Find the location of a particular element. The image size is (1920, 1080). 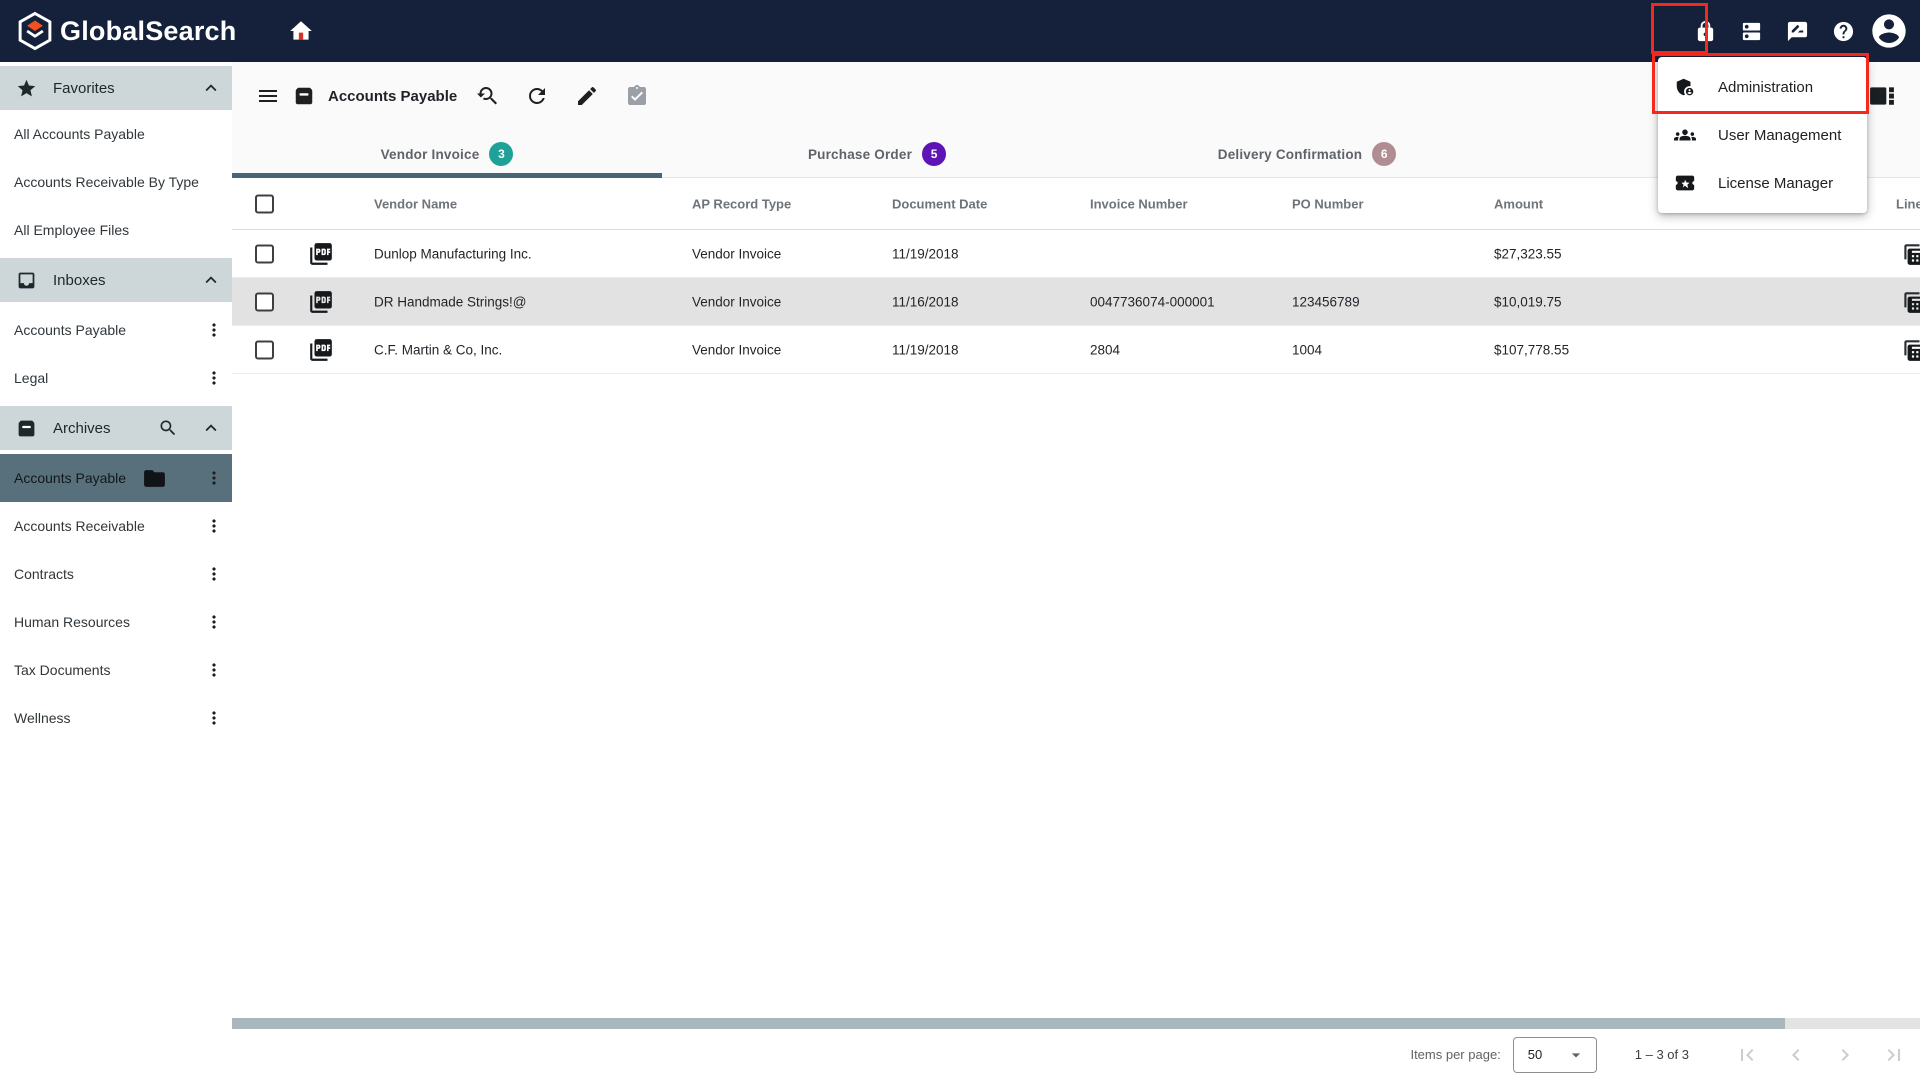

archive-item-accounts-receivable: Accounts Receivable is located at coordinates (116, 526).